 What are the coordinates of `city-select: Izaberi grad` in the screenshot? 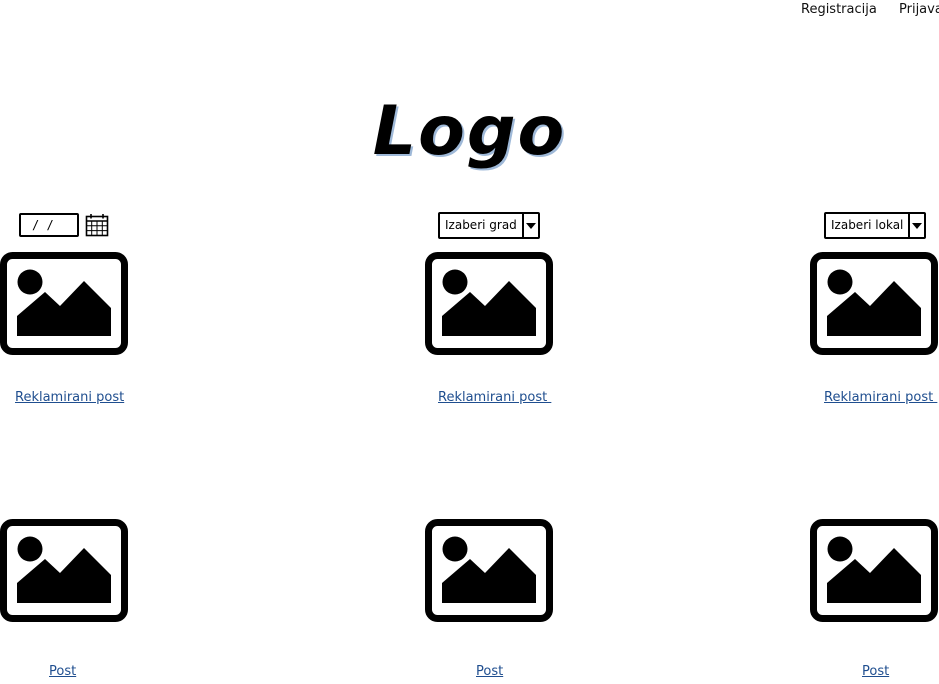 It's located at (489, 225).